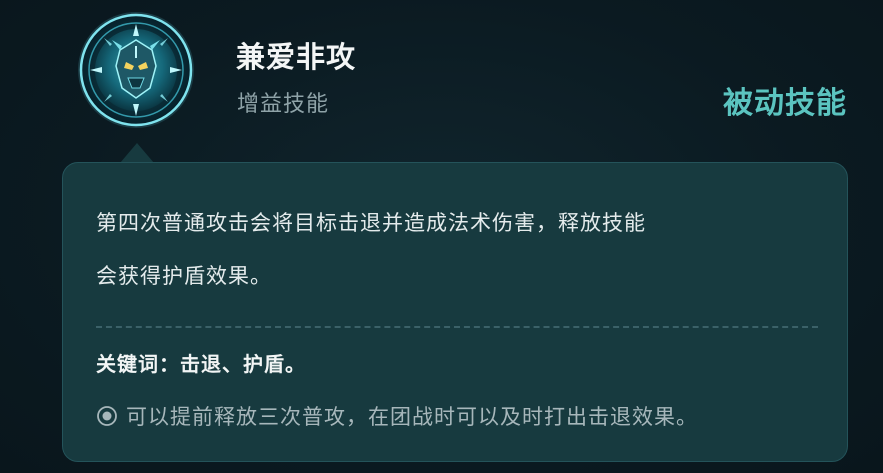 The width and height of the screenshot is (883, 473). Describe the element at coordinates (412, 417) in the screenshot. I see `tip-text: 可以提前释放三次普攻，在团战时可以及时打出击退效果。` at that location.